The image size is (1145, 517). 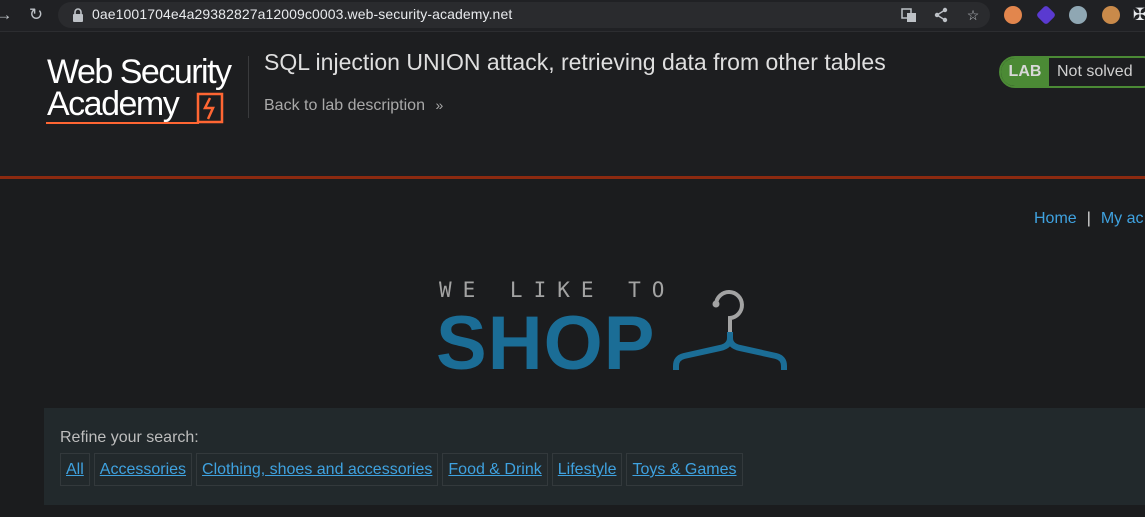 I want to click on shop-logo: WE LIKE TO SHOP, so click(x=616, y=332).